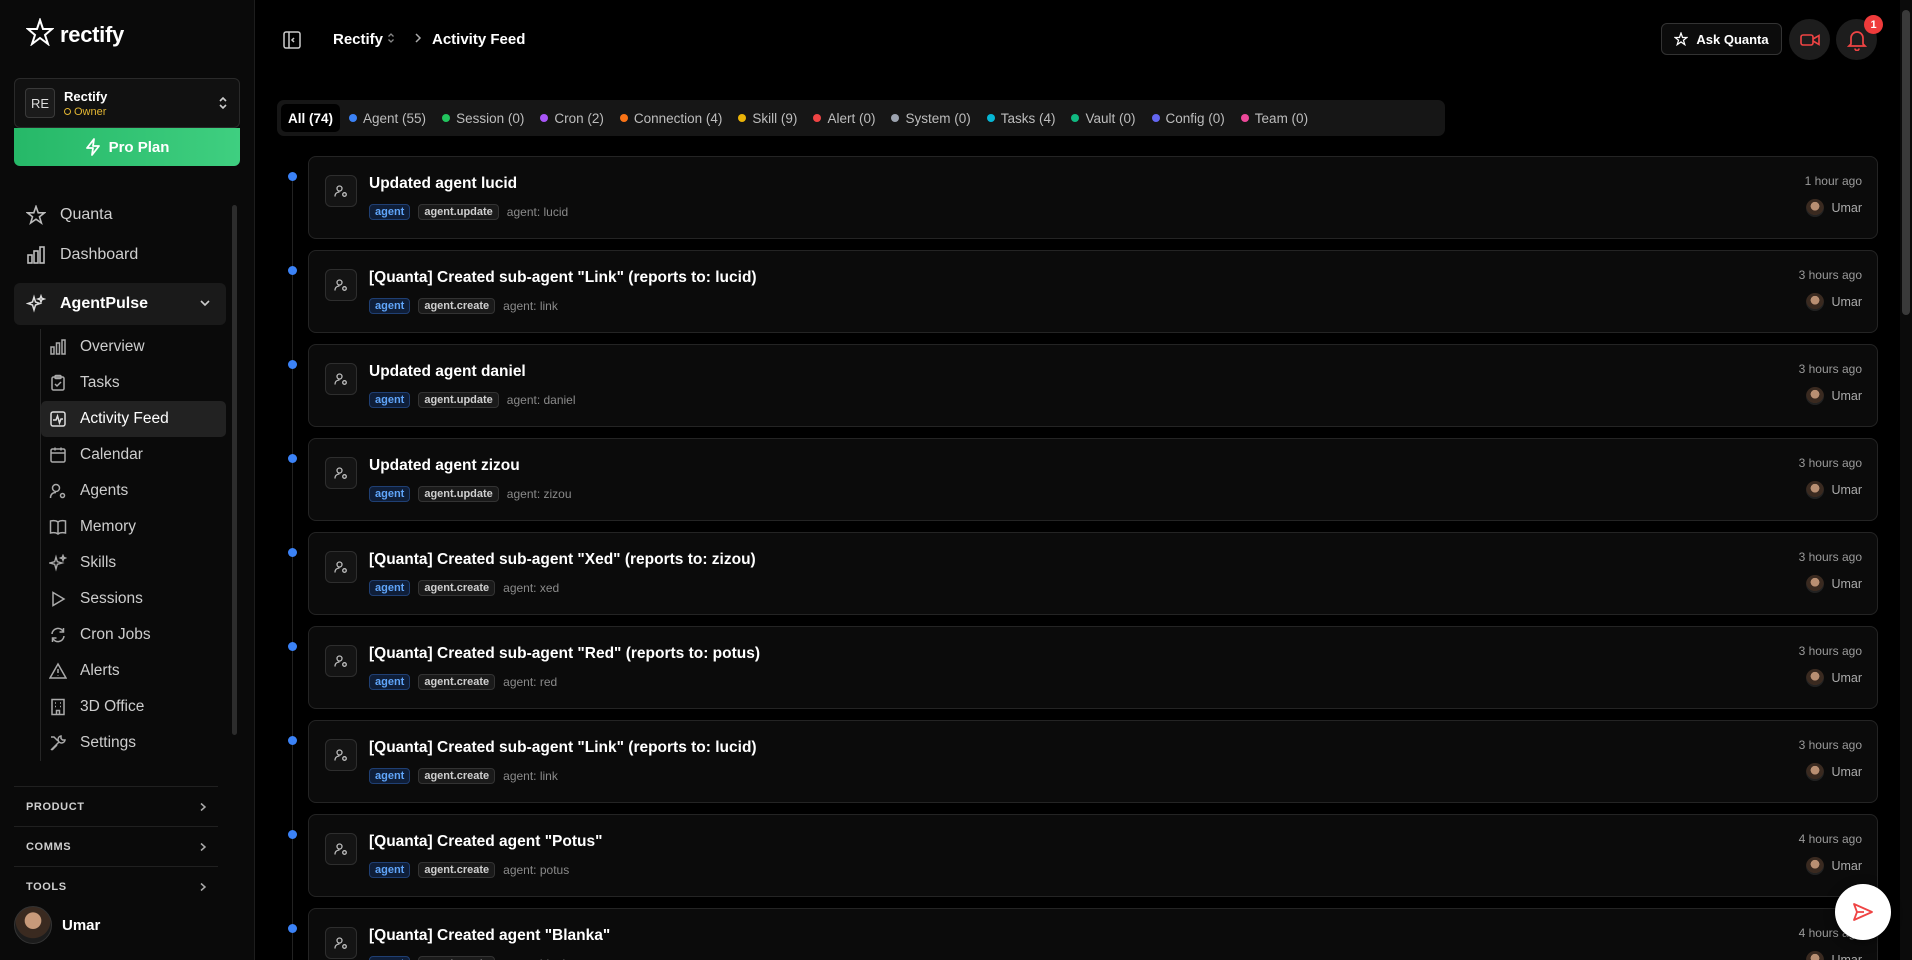 The height and width of the screenshot is (960, 1912). Describe the element at coordinates (1188, 118) in the screenshot. I see `filter-tab: Config (0)` at that location.